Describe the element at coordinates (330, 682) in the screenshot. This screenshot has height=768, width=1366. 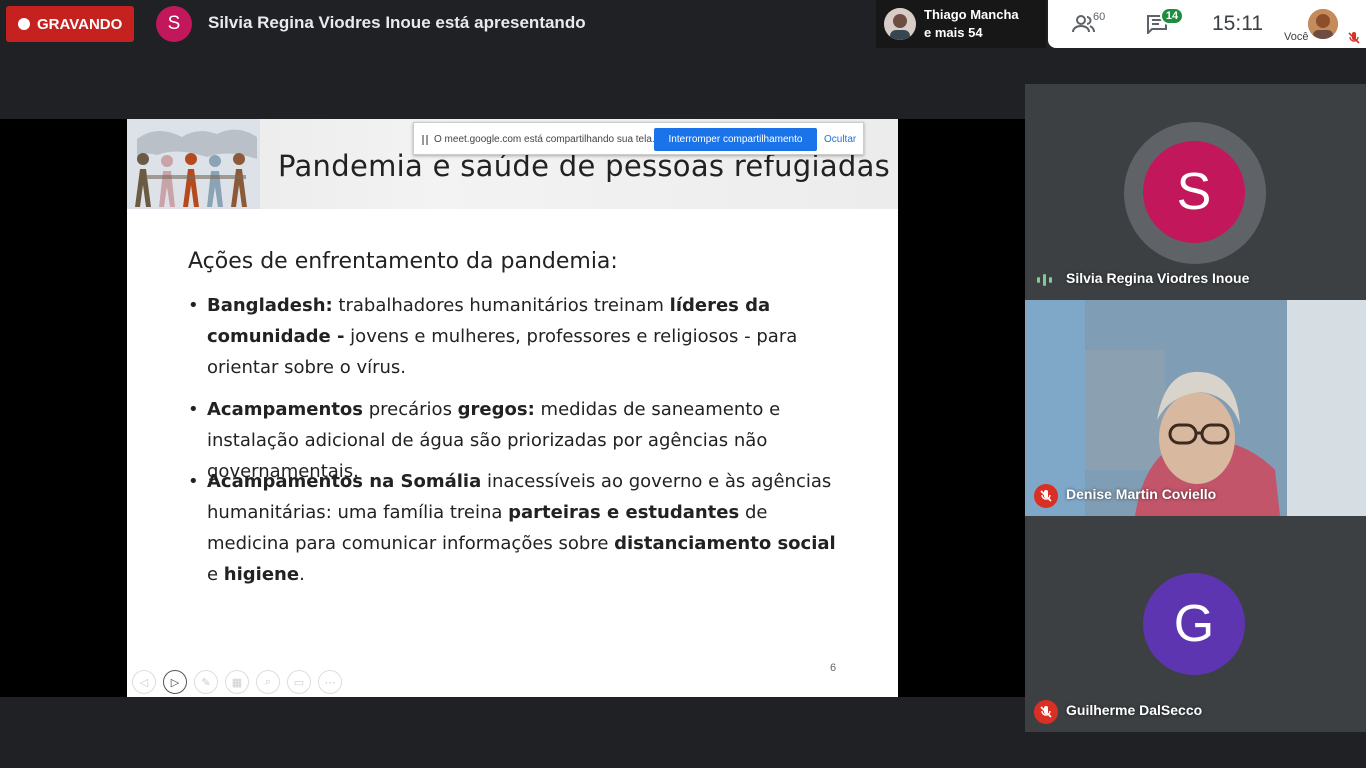
I see `more-options-icon: ⋯` at that location.